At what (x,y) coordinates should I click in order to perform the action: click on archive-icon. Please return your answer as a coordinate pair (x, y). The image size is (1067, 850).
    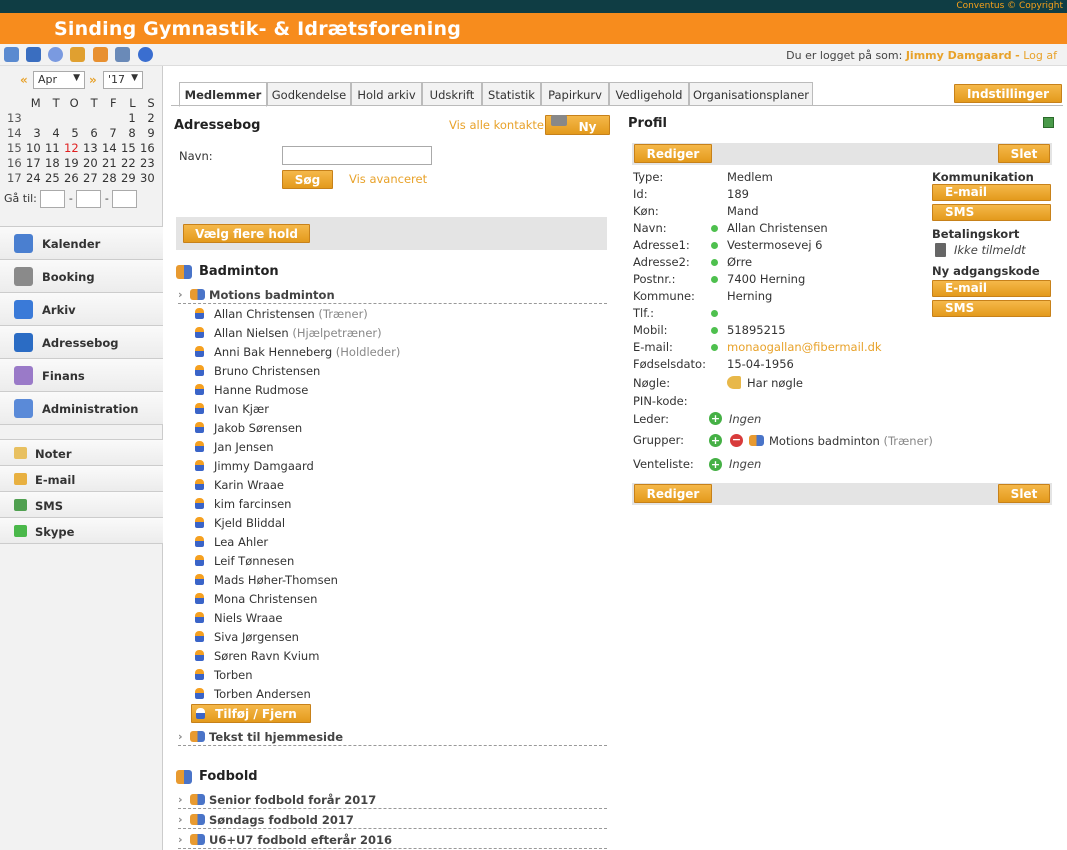
    Looking at the image, I should click on (23, 309).